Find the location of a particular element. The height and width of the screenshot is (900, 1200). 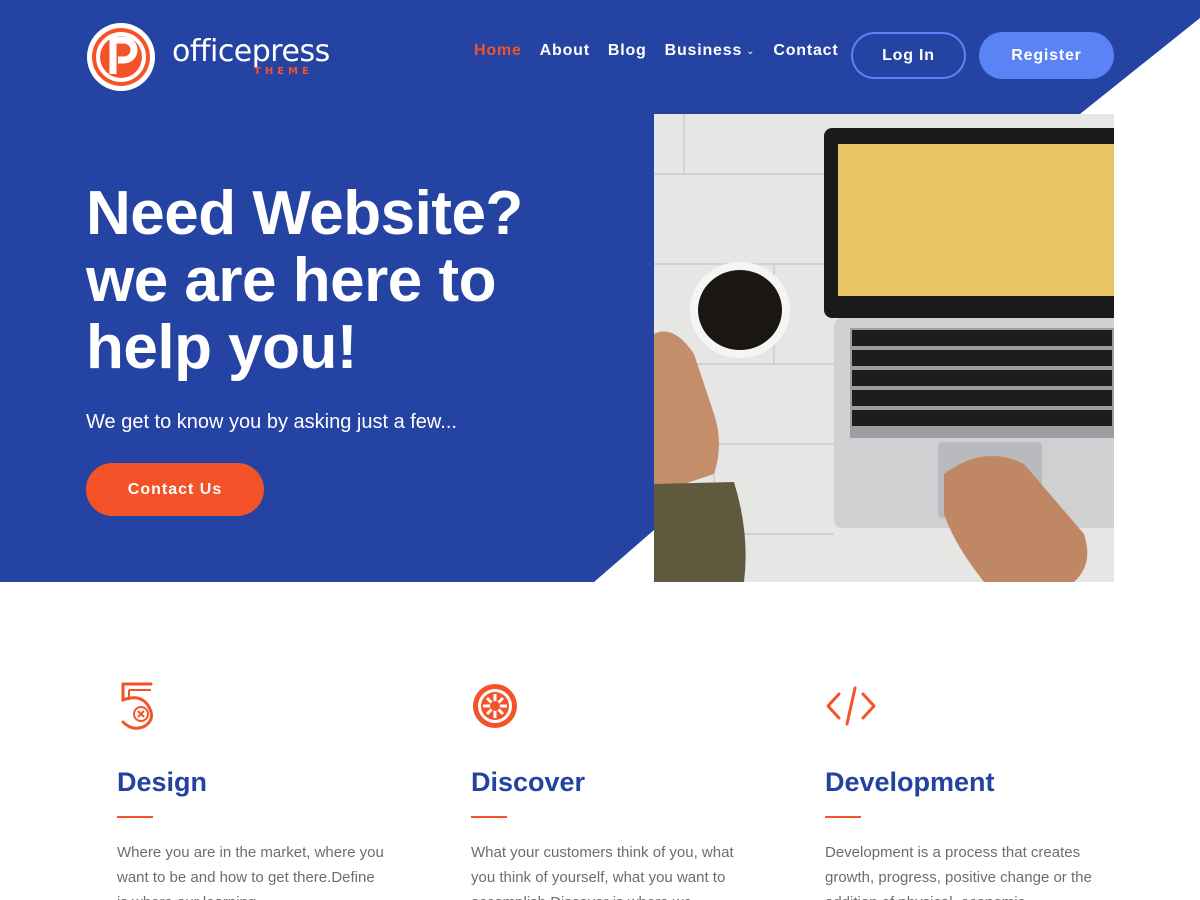

number-five-icon is located at coordinates (137, 706).